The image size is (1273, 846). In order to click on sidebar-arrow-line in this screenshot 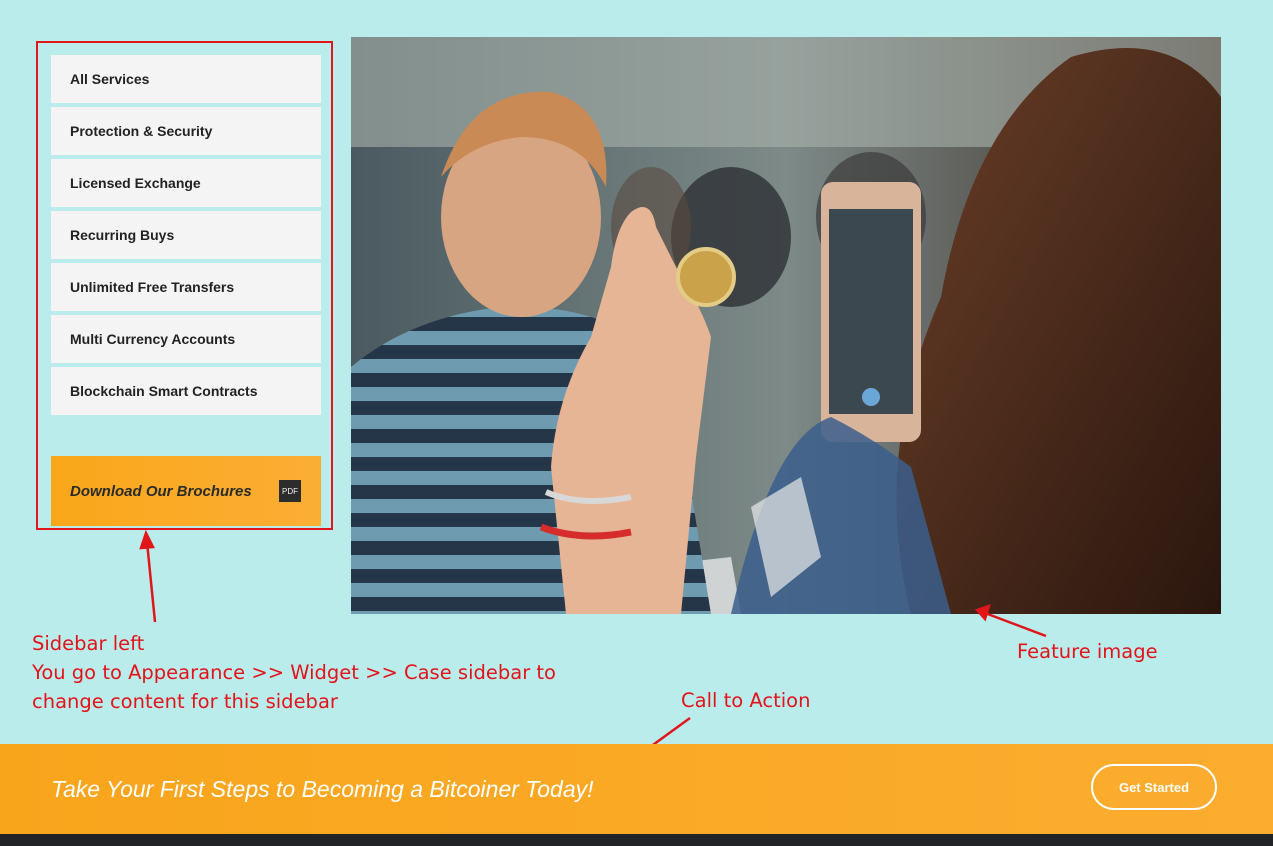, I will do `click(151, 582)`.